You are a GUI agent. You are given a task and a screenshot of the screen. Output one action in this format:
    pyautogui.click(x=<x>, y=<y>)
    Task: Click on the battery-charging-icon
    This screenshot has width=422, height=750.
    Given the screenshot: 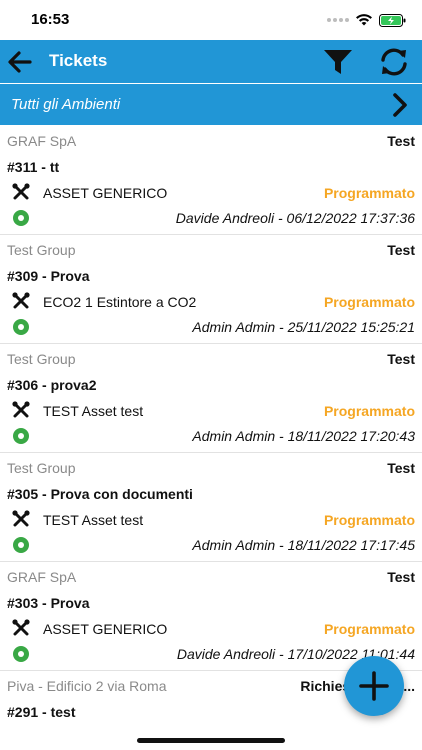 What is the action you would take?
    pyautogui.click(x=392, y=20)
    